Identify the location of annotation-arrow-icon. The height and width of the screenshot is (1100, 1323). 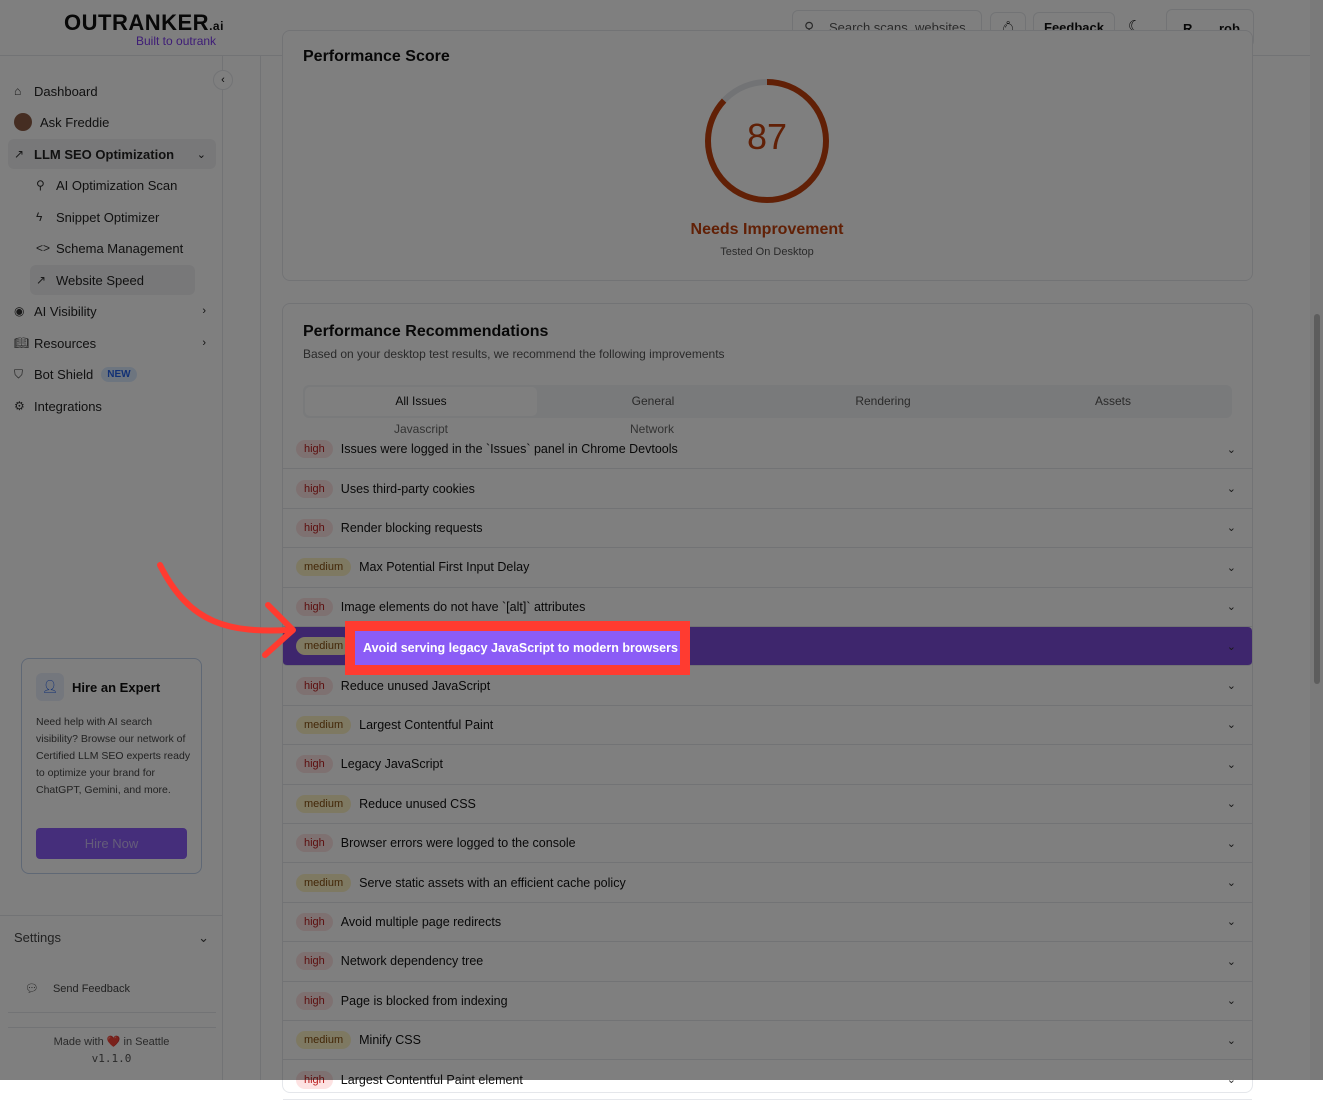
(226, 610).